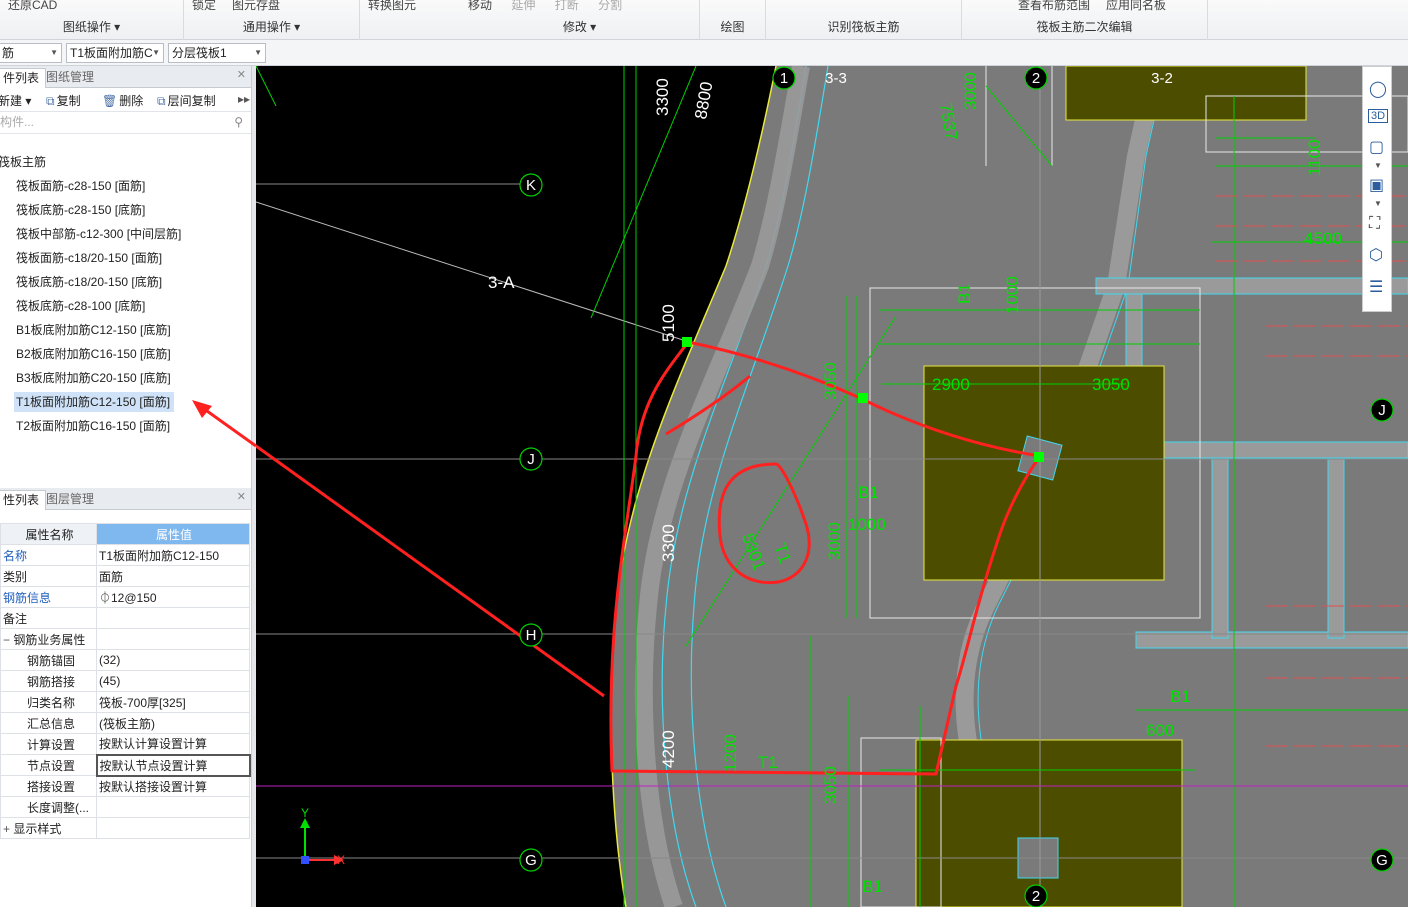 This screenshot has width=1408, height=907. I want to click on box-icon: ▢, so click(1376, 147).